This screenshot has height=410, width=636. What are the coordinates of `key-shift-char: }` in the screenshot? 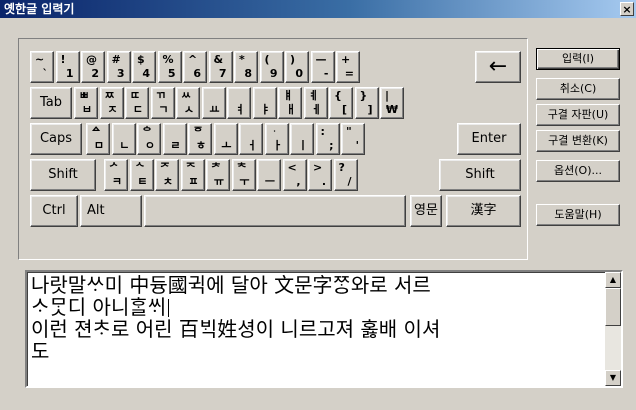 It's located at (363, 95).